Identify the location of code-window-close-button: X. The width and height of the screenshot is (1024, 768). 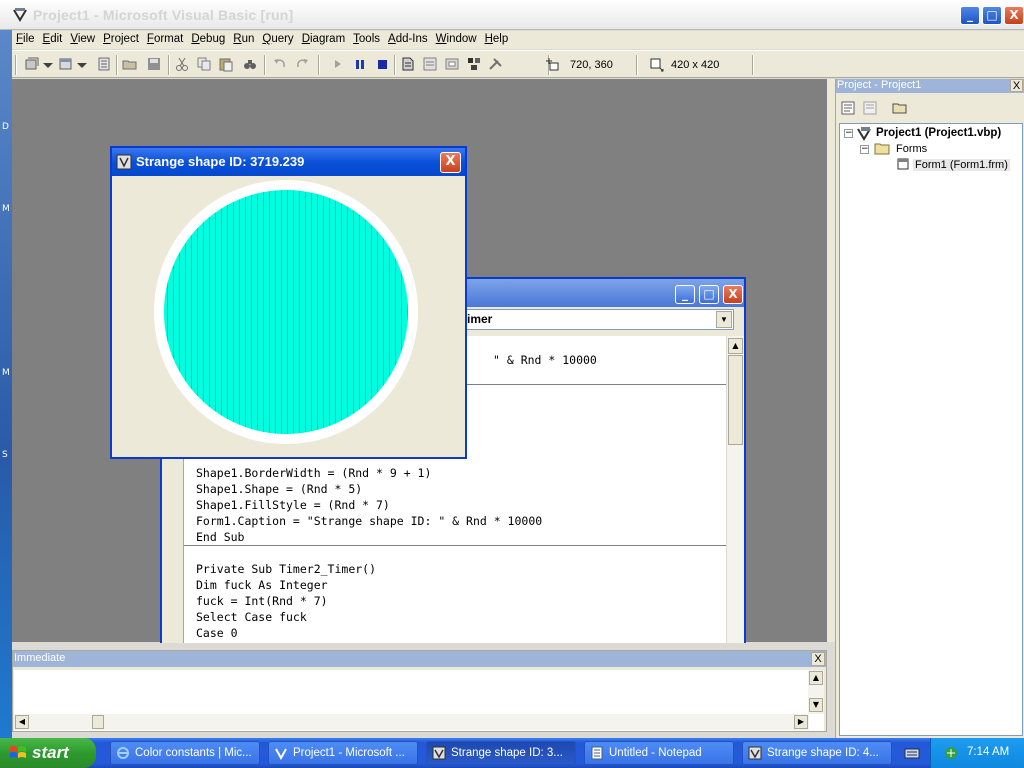
(733, 294).